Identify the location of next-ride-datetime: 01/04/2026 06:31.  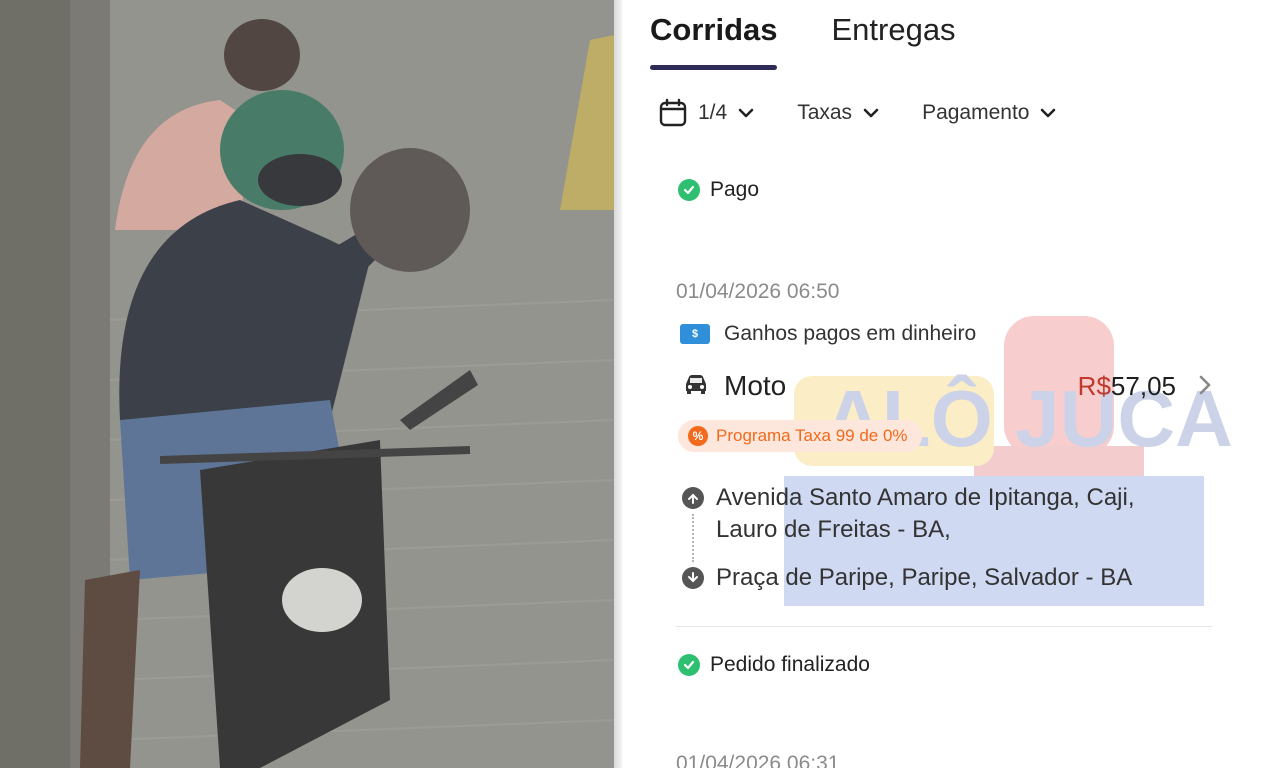
(758, 760).